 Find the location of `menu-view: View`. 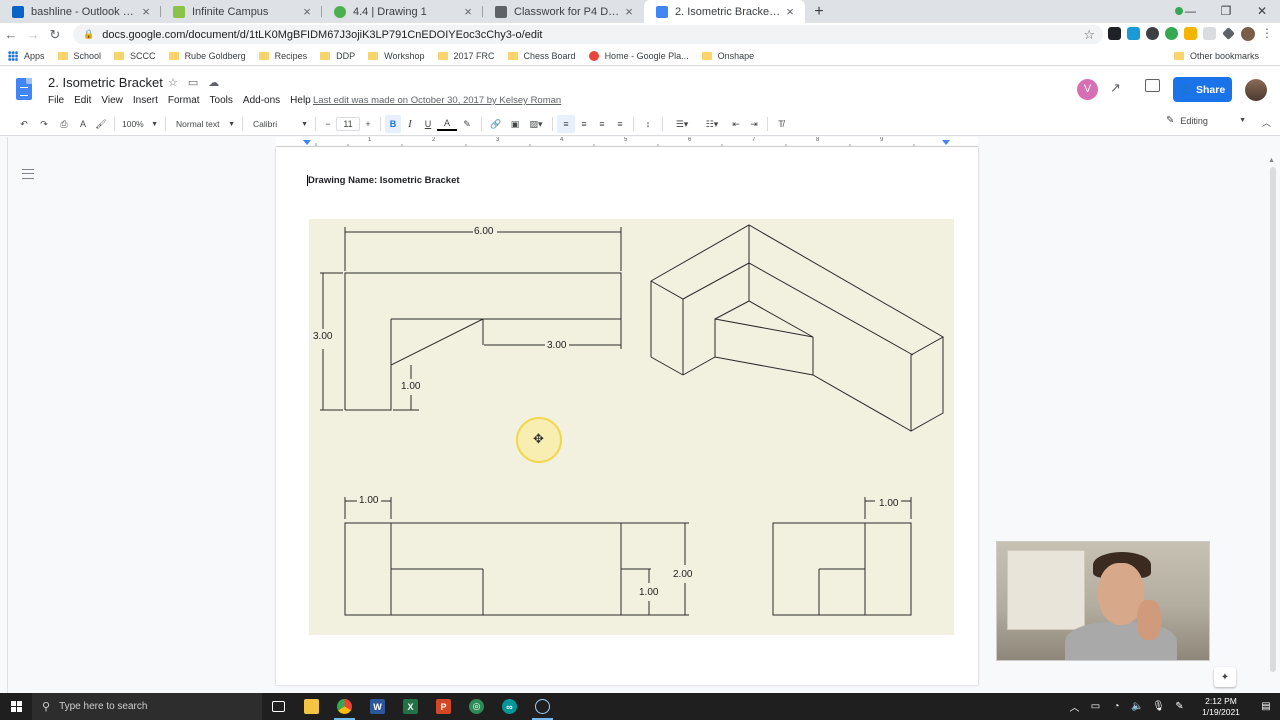

menu-view: View is located at coordinates (112, 100).